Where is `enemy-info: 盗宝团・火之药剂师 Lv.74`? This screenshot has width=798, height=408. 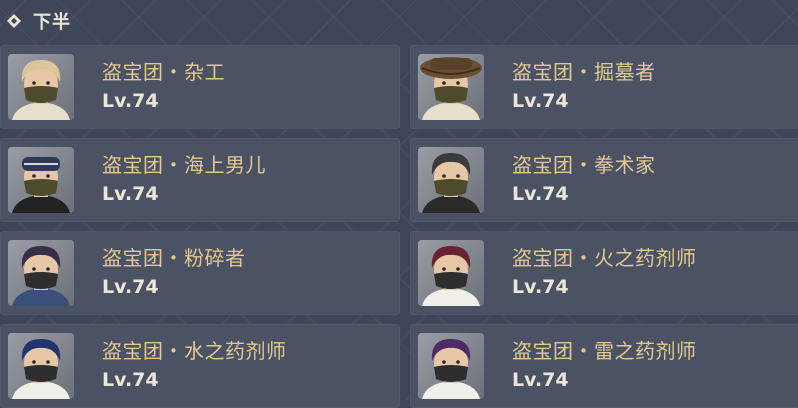 enemy-info: 盗宝团・火之药剂师 Lv.74 is located at coordinates (604, 273).